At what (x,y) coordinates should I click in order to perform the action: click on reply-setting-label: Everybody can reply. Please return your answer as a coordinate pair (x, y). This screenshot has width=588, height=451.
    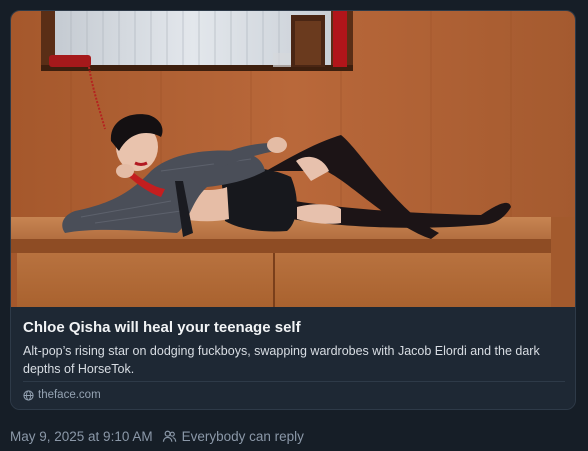
    Looking at the image, I should click on (242, 436).